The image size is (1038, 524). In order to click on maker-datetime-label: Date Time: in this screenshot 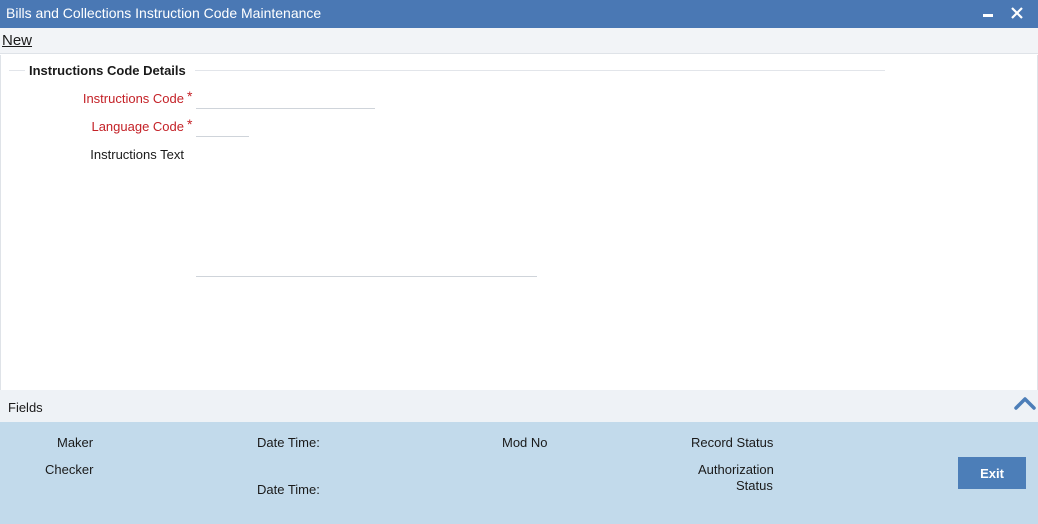, I will do `click(288, 442)`.